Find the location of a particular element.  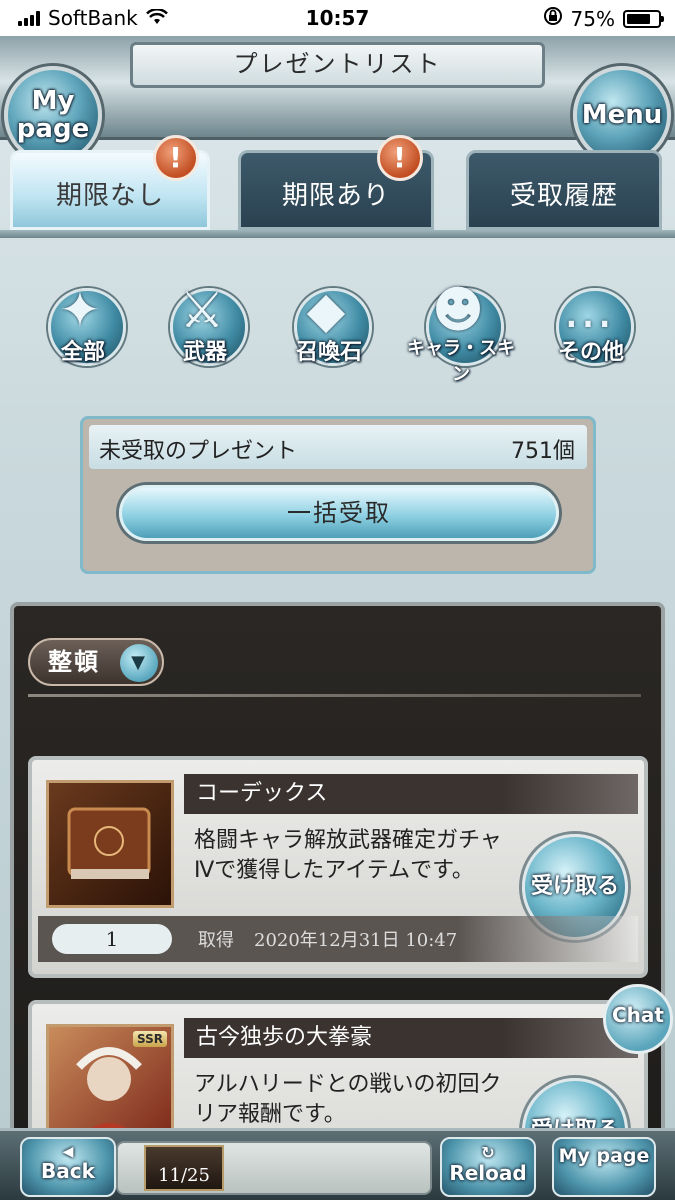

battery-info: 75% is located at coordinates (603, 18).